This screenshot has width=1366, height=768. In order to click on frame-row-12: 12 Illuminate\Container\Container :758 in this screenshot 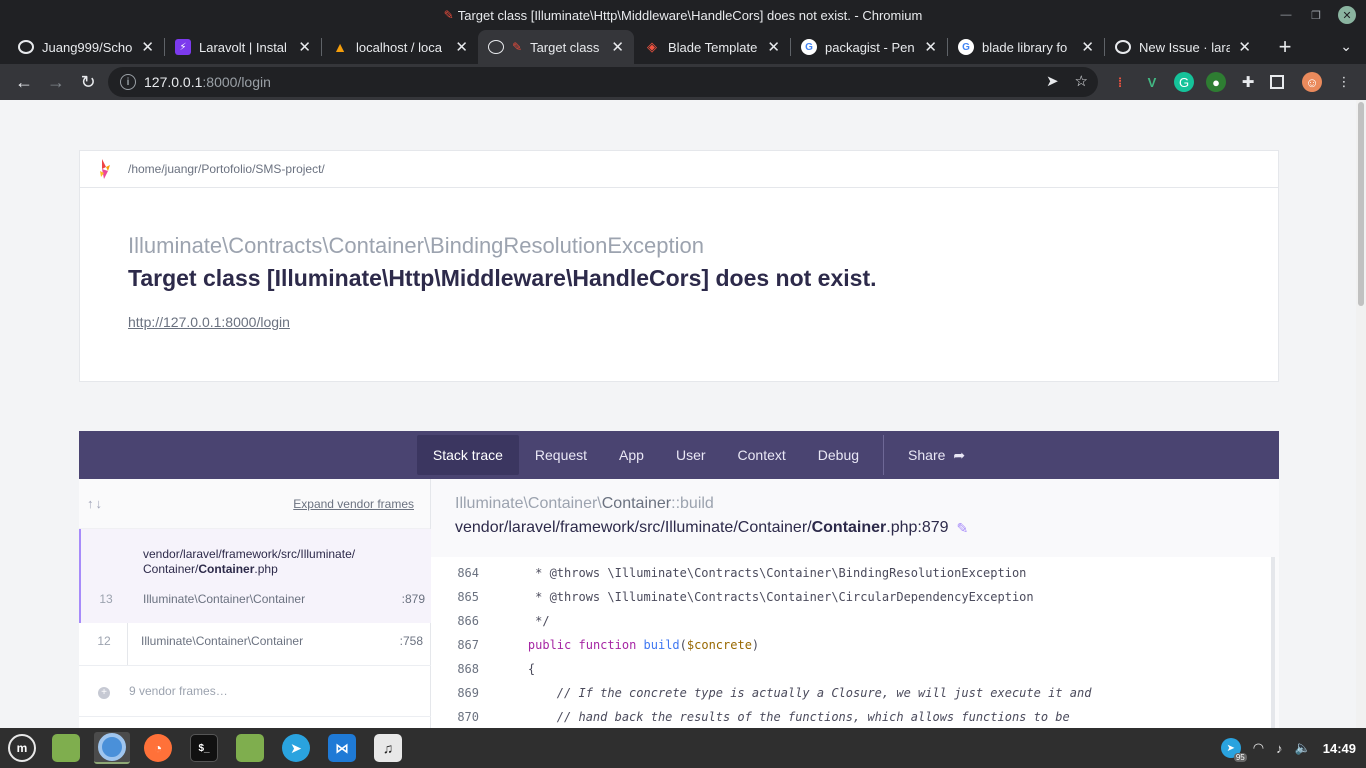, I will do `click(255, 641)`.